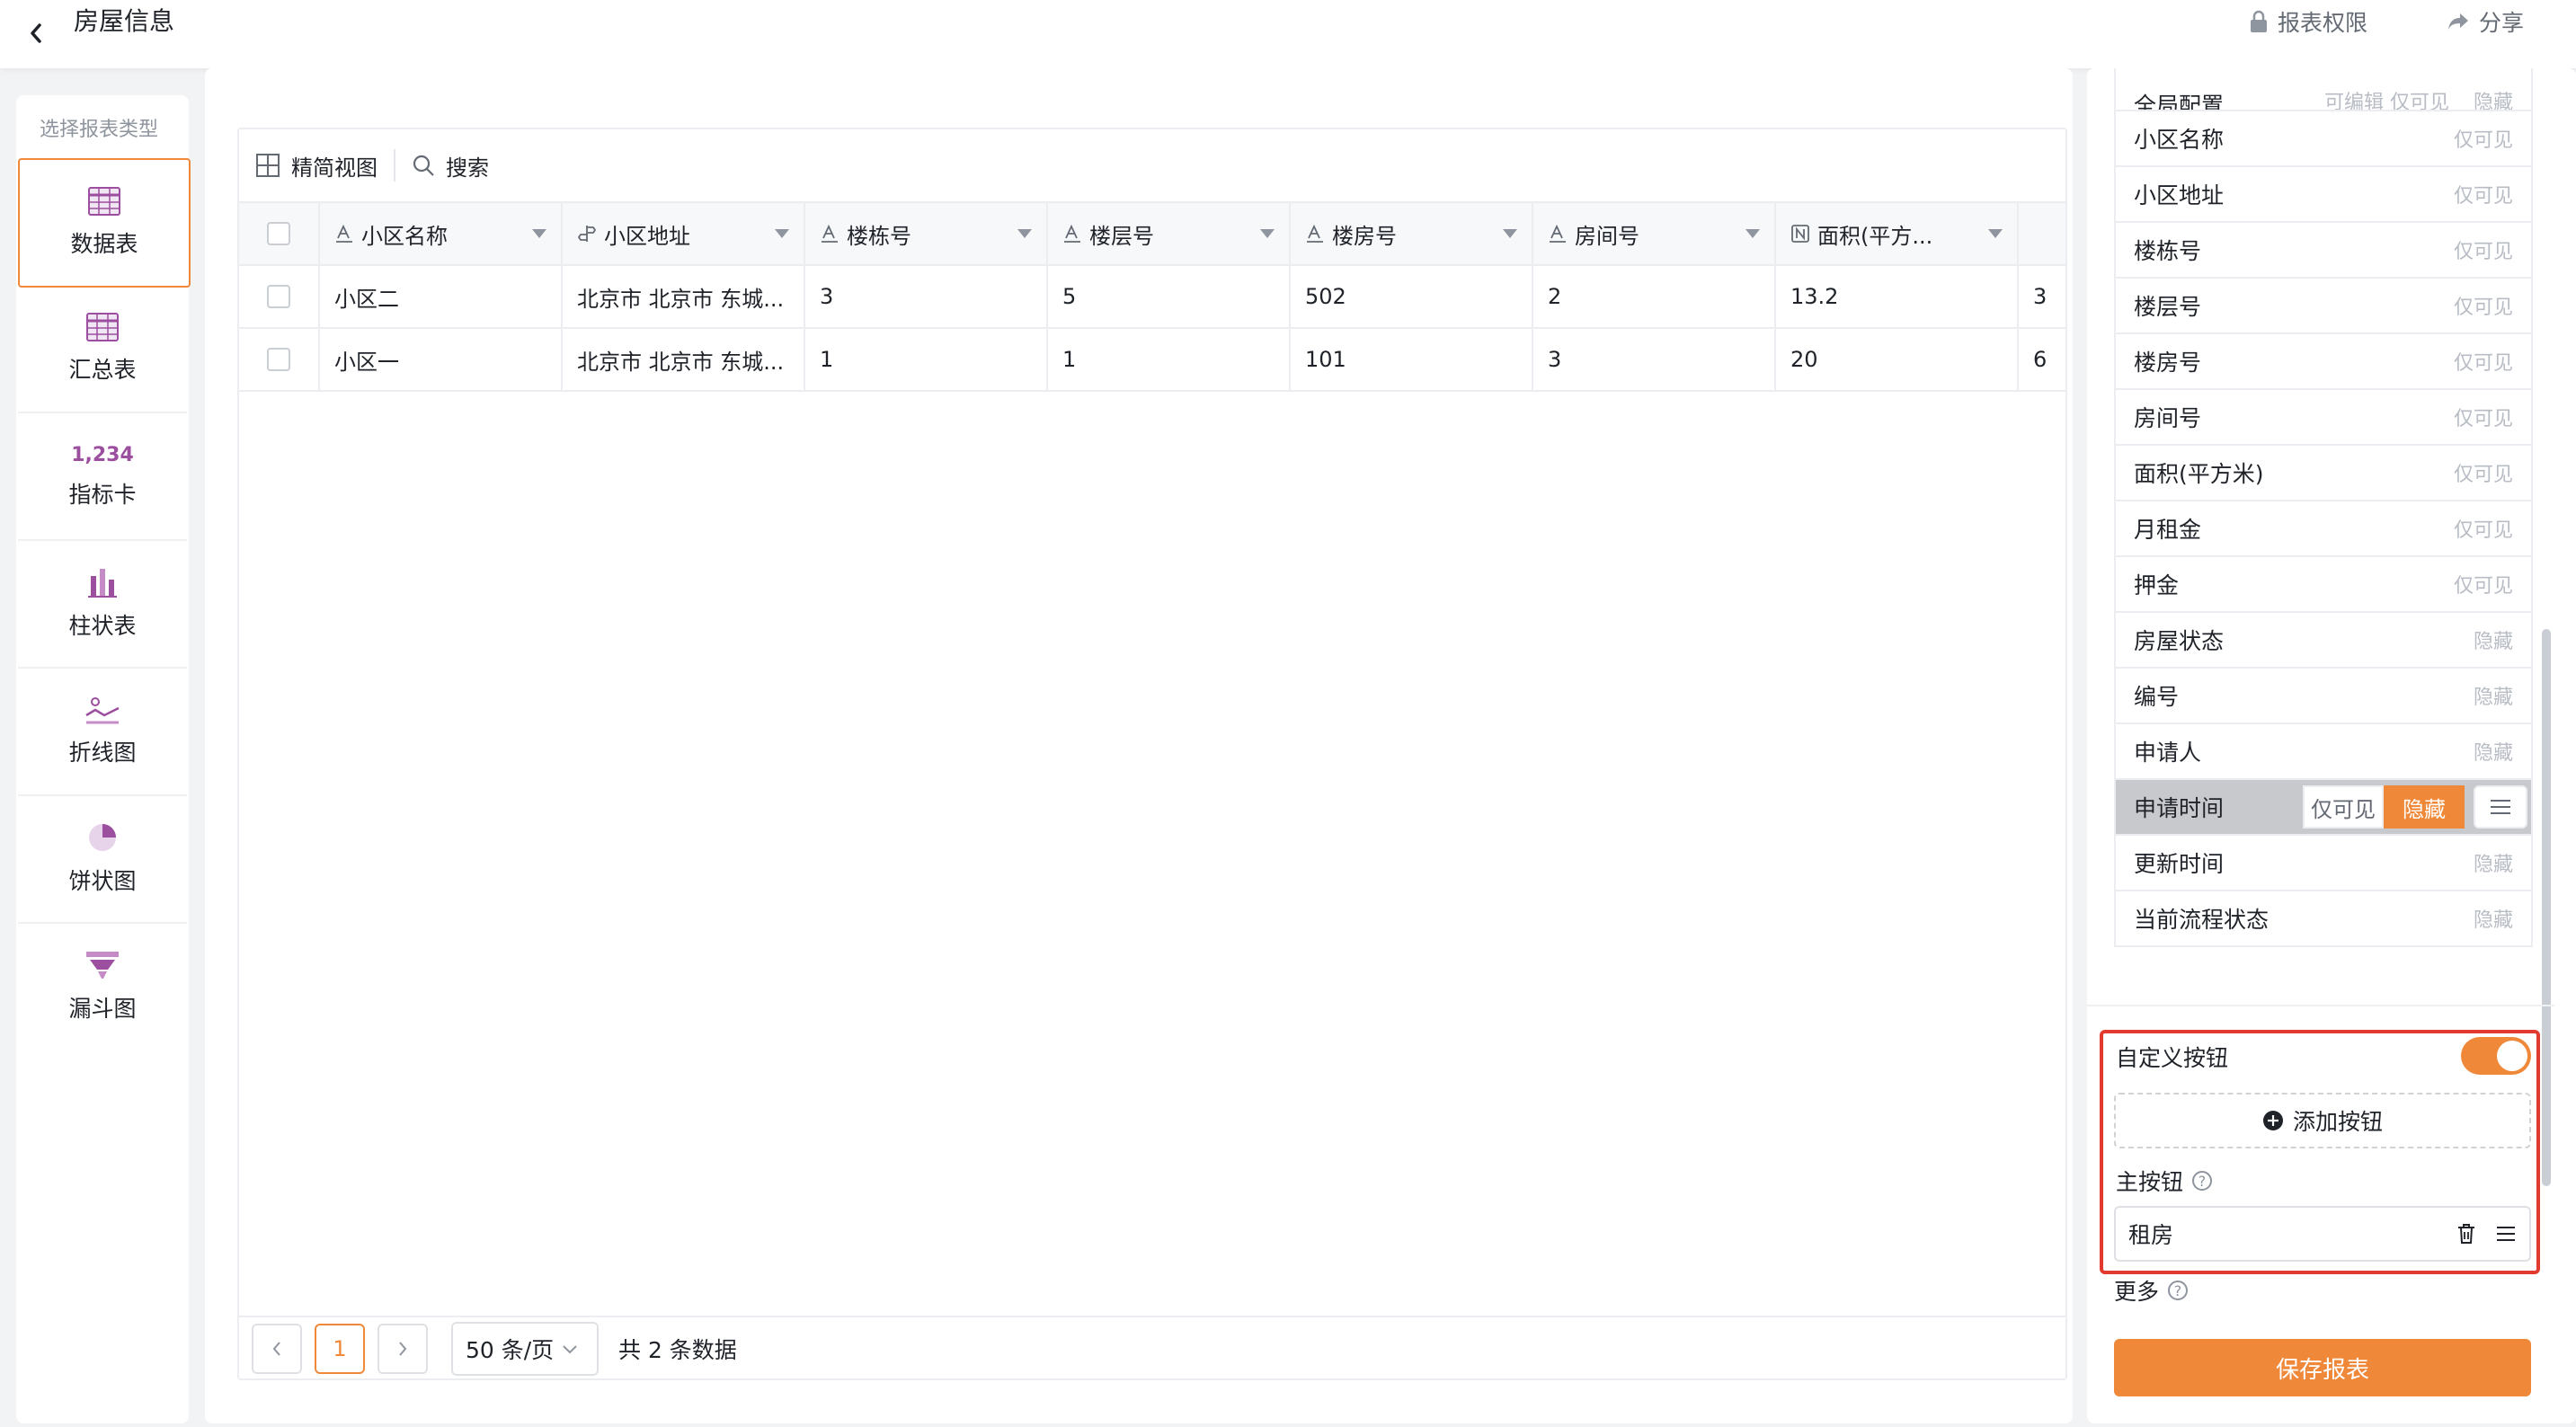 The width and height of the screenshot is (2576, 1427). Describe the element at coordinates (1152, 297) in the screenshot. I see `table-row: 小区二 北京市 北京市 东城... 3 5 502 2 13.2 3` at that location.